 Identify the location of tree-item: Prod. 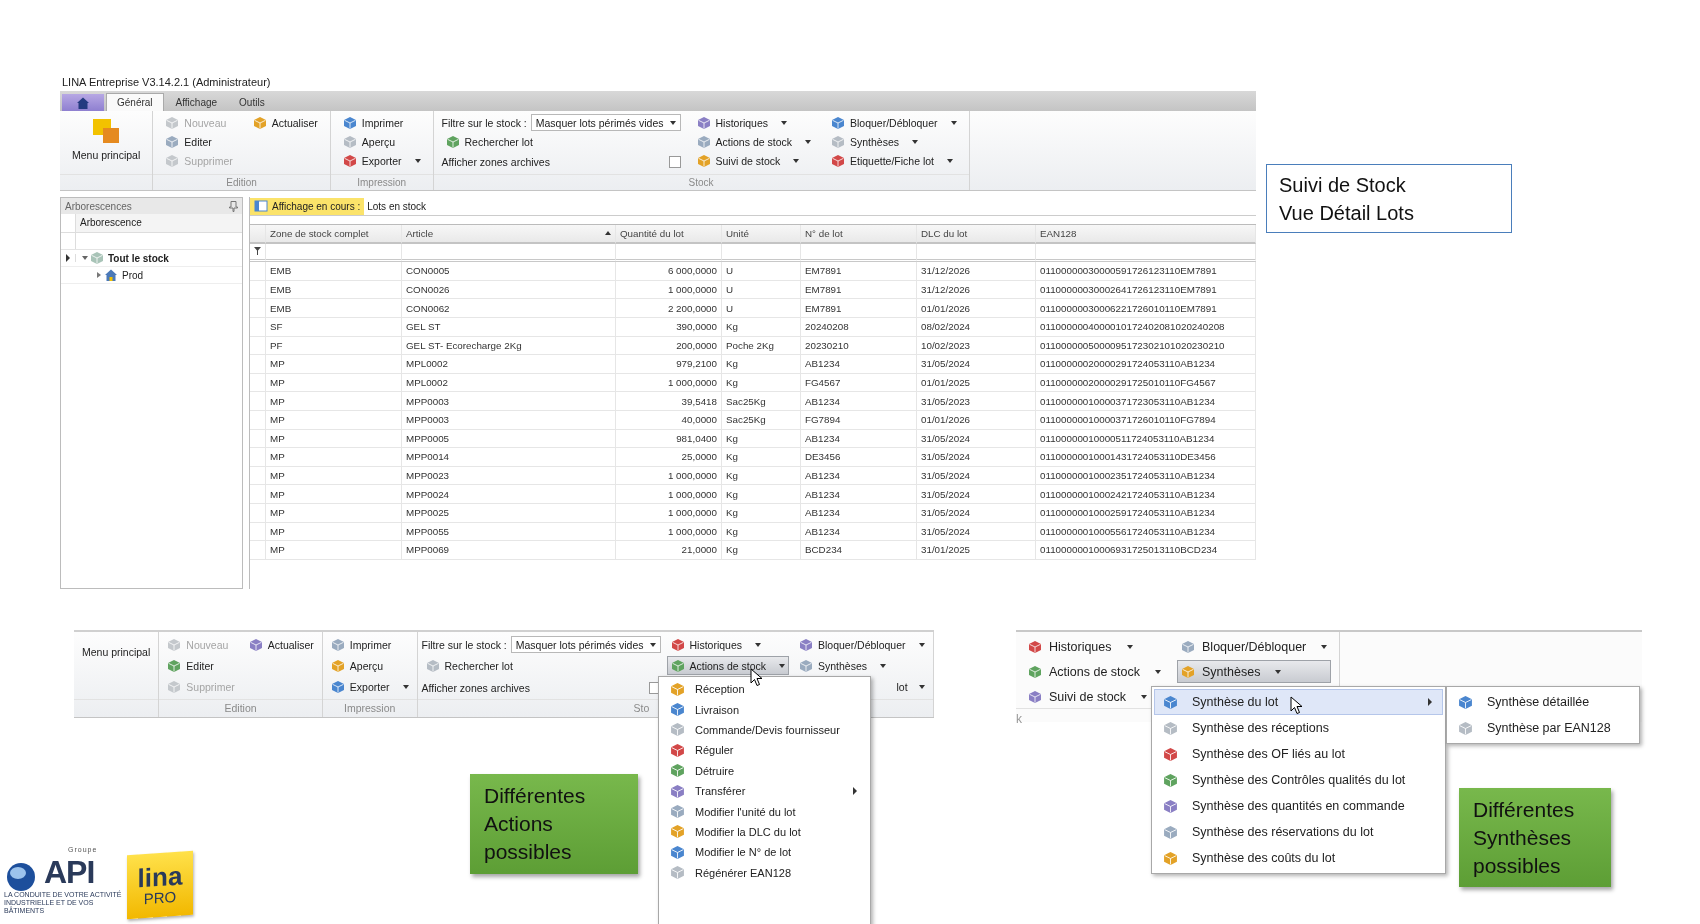
(131, 275).